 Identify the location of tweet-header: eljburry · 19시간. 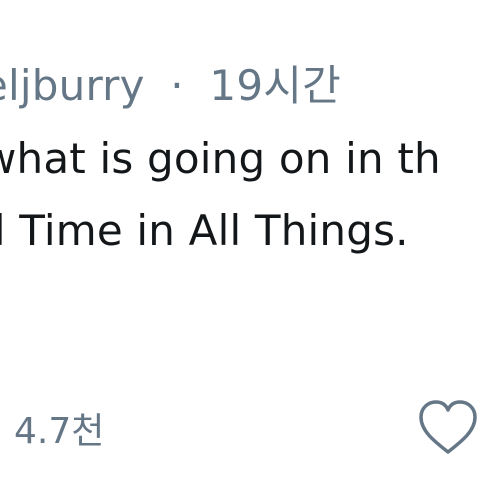
(170, 82).